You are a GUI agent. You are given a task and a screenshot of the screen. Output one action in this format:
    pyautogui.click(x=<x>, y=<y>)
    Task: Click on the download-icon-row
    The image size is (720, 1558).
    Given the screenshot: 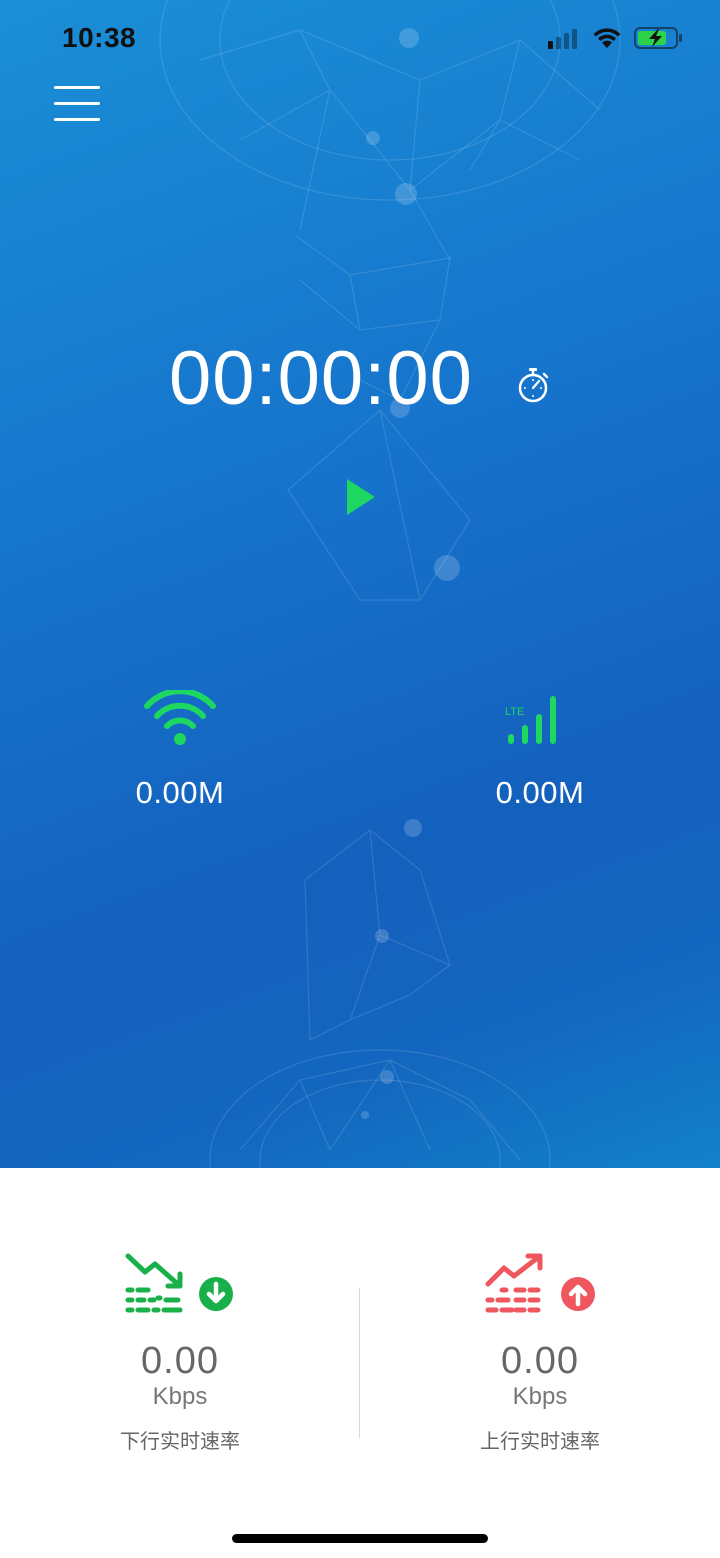 What is the action you would take?
    pyautogui.click(x=180, y=1285)
    